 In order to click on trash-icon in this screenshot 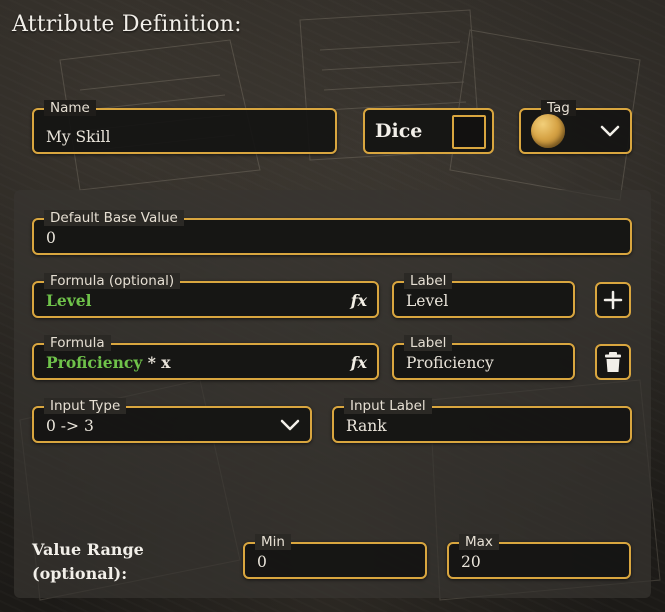, I will do `click(613, 362)`.